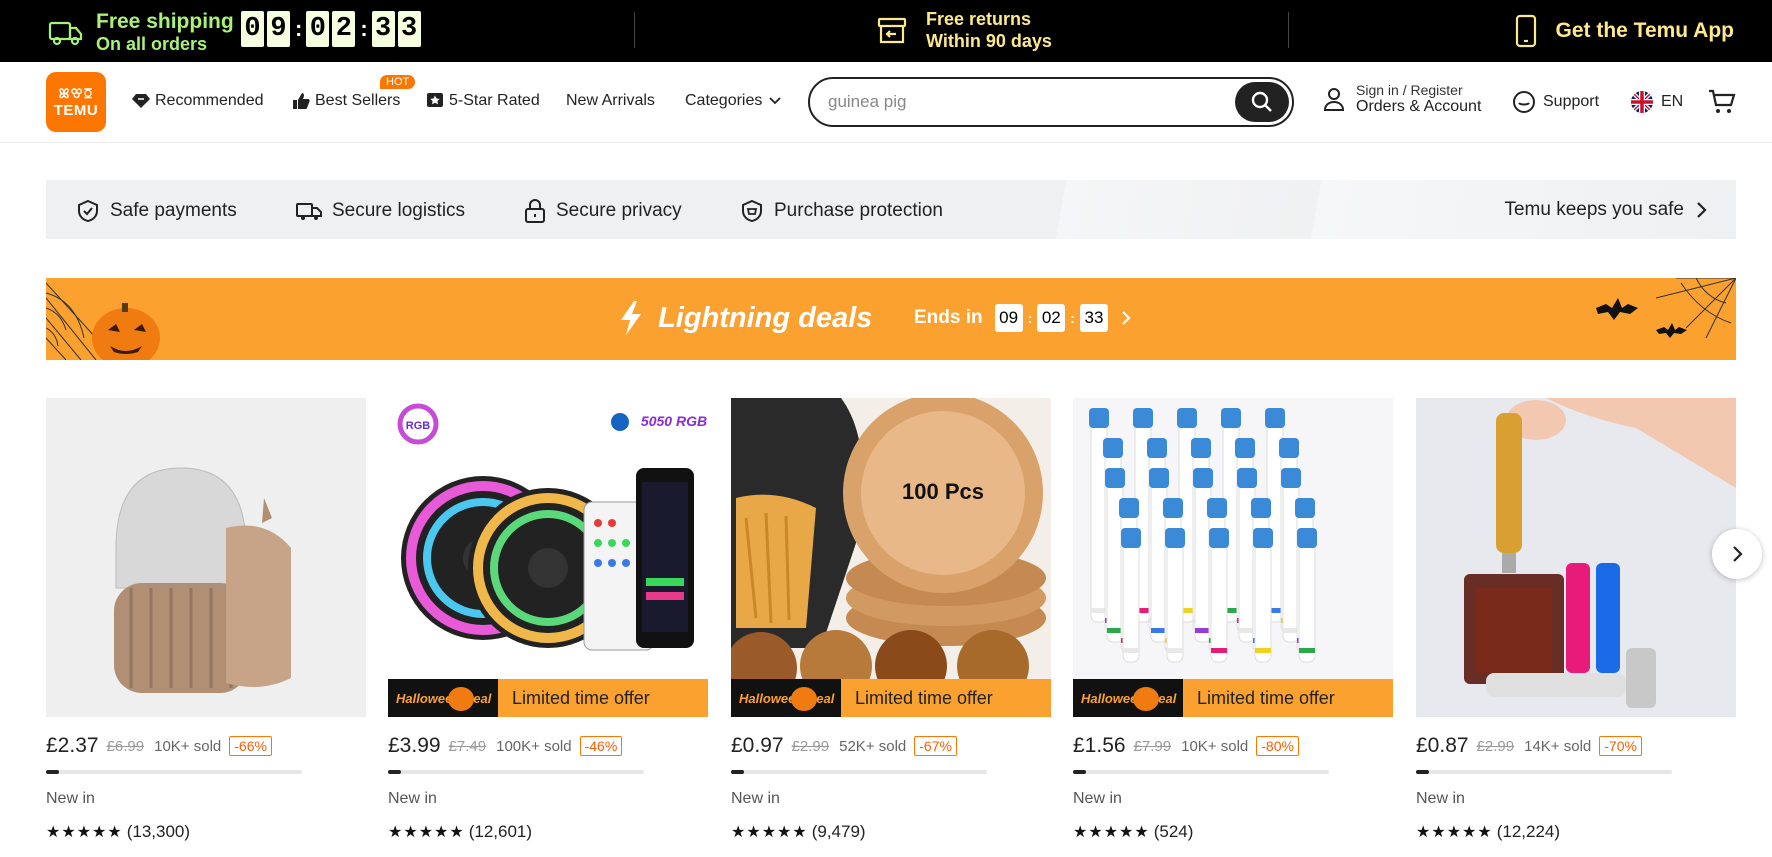  What do you see at coordinates (1401, 99) in the screenshot?
I see `account-menu: Sign in / Register Orders & Account` at bounding box center [1401, 99].